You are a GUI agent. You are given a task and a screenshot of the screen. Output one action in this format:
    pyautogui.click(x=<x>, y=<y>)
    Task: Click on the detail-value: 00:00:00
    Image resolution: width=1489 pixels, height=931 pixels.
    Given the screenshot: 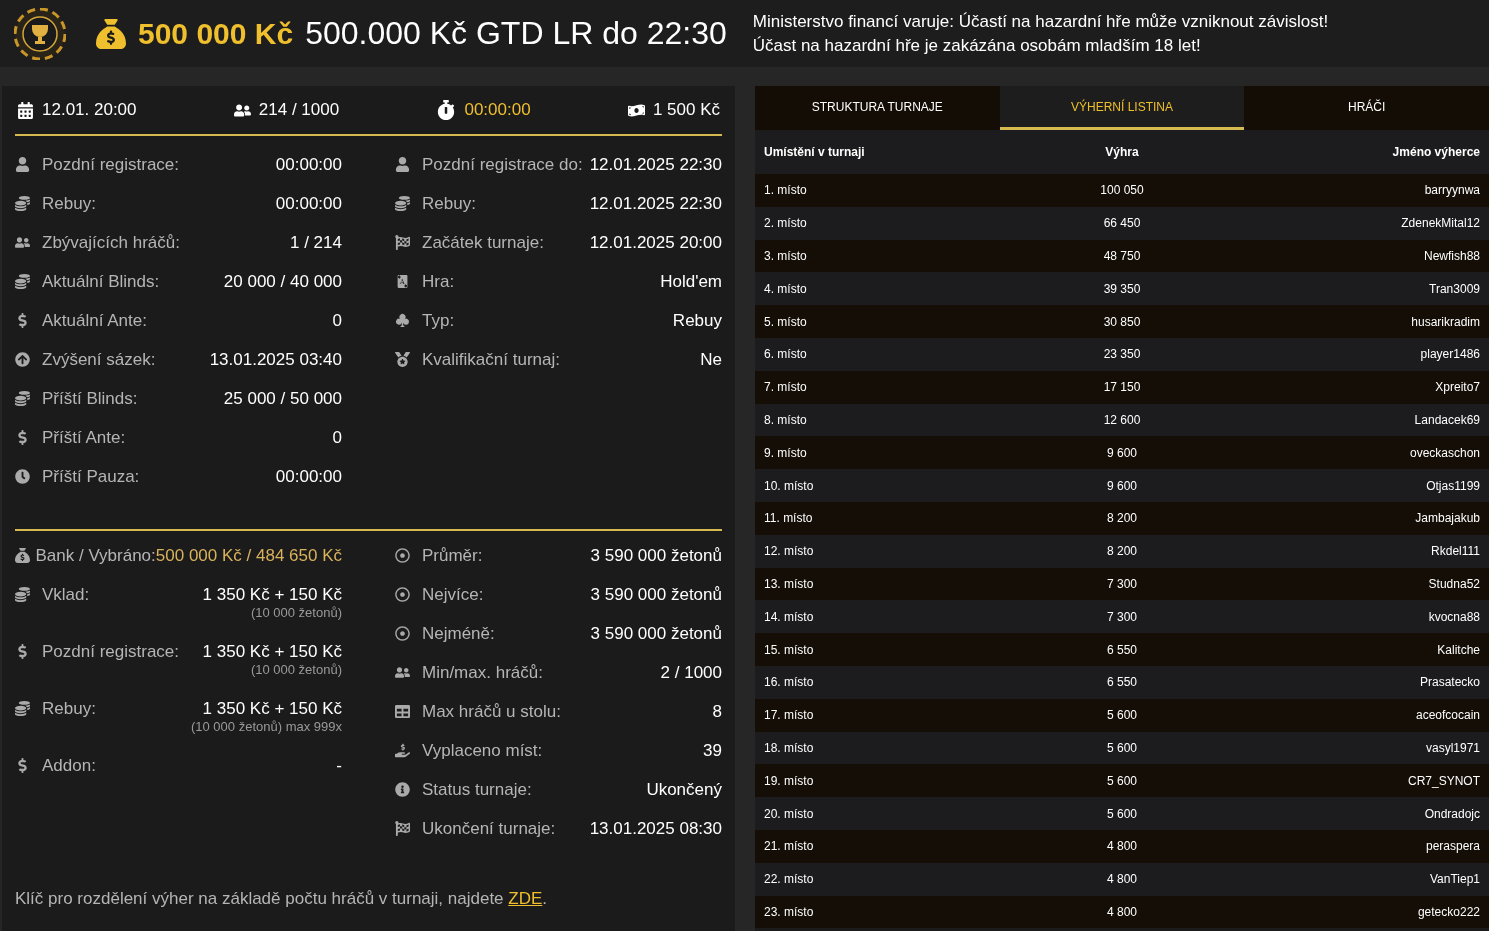 What is the action you would take?
    pyautogui.click(x=308, y=204)
    